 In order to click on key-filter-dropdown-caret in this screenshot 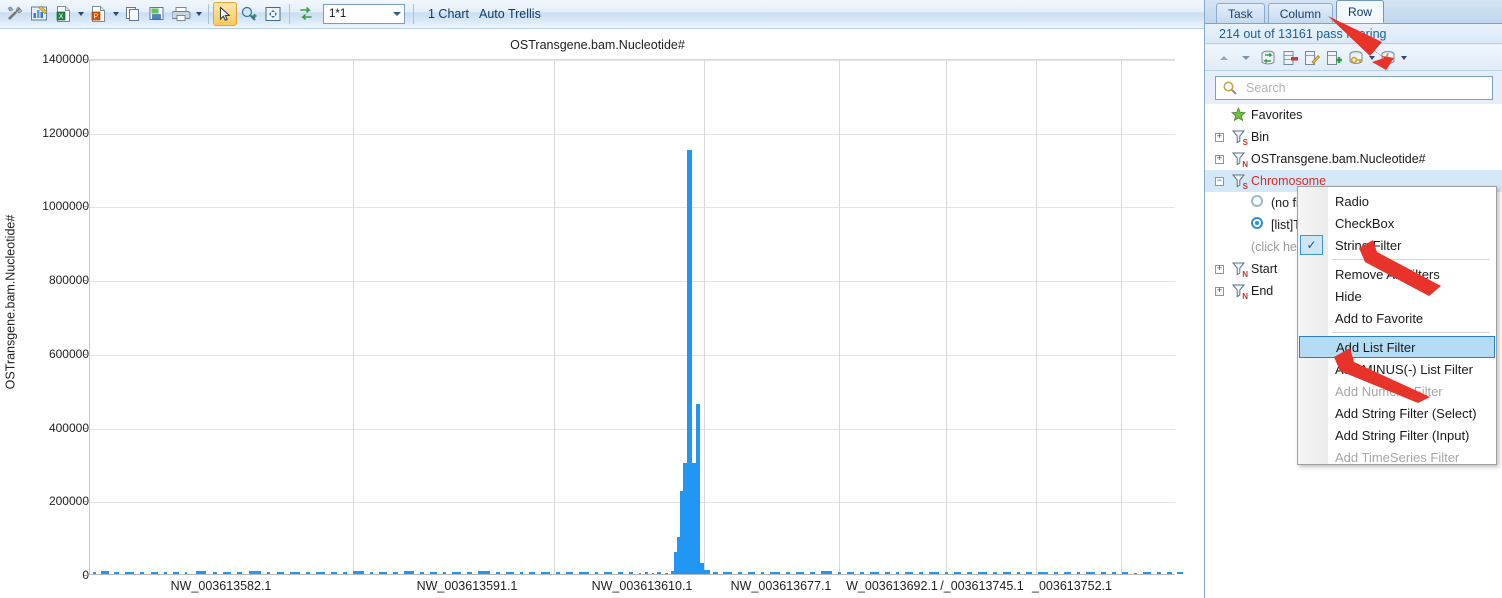, I will do `click(1372, 58)`.